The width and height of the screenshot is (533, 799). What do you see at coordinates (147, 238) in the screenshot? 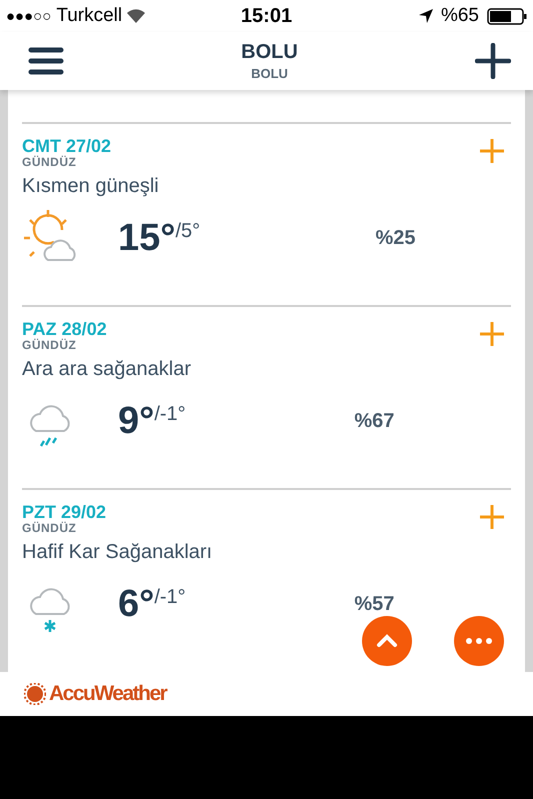
I see `high-temperature: 15°` at bounding box center [147, 238].